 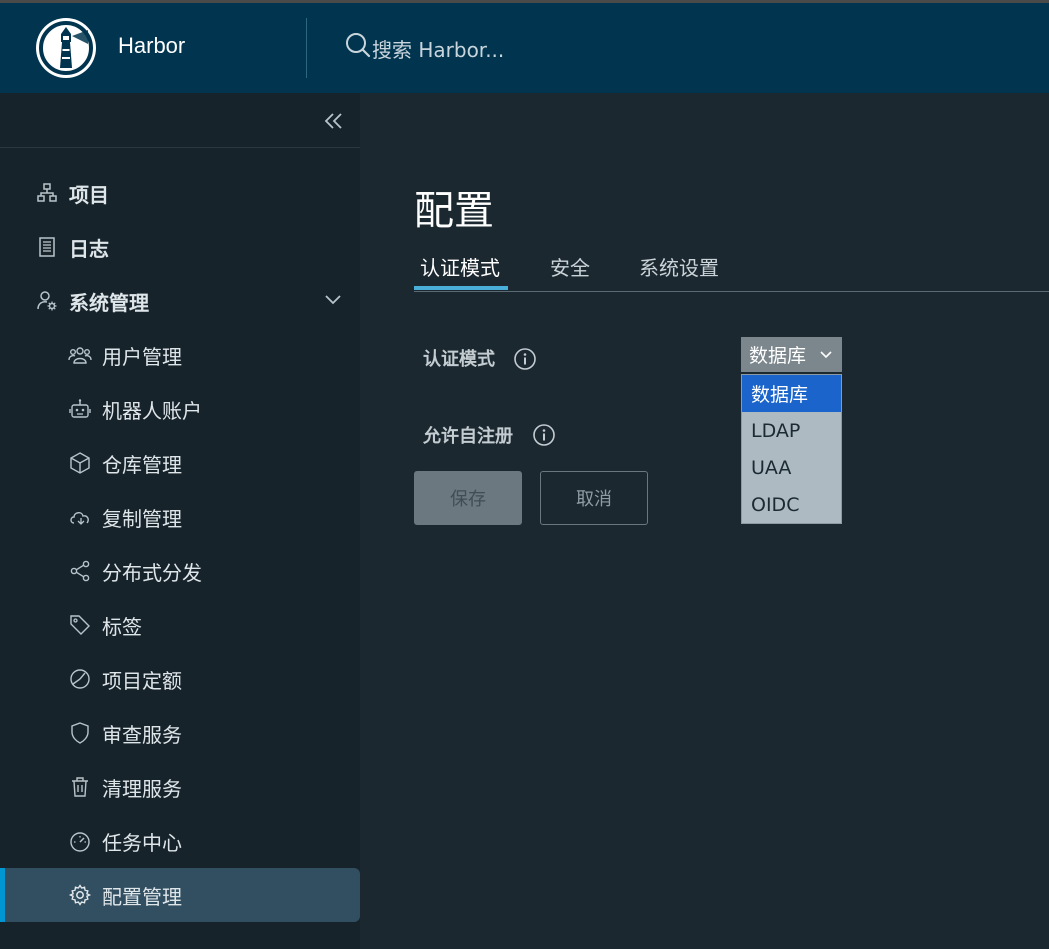 I want to click on share-icon, so click(x=80, y=571).